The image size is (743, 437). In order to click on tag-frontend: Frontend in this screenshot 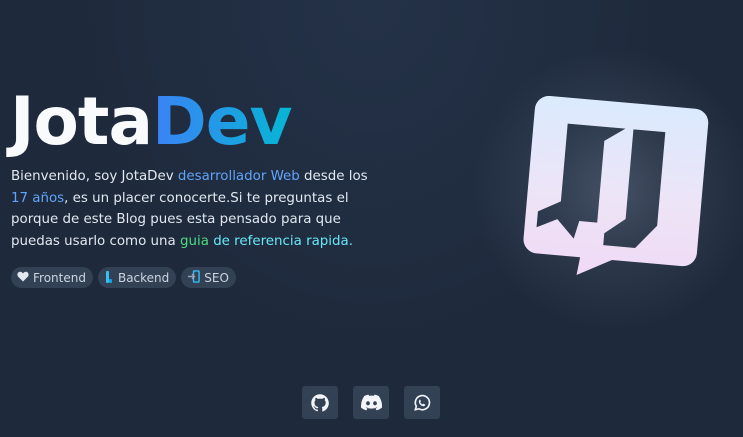, I will do `click(52, 277)`.